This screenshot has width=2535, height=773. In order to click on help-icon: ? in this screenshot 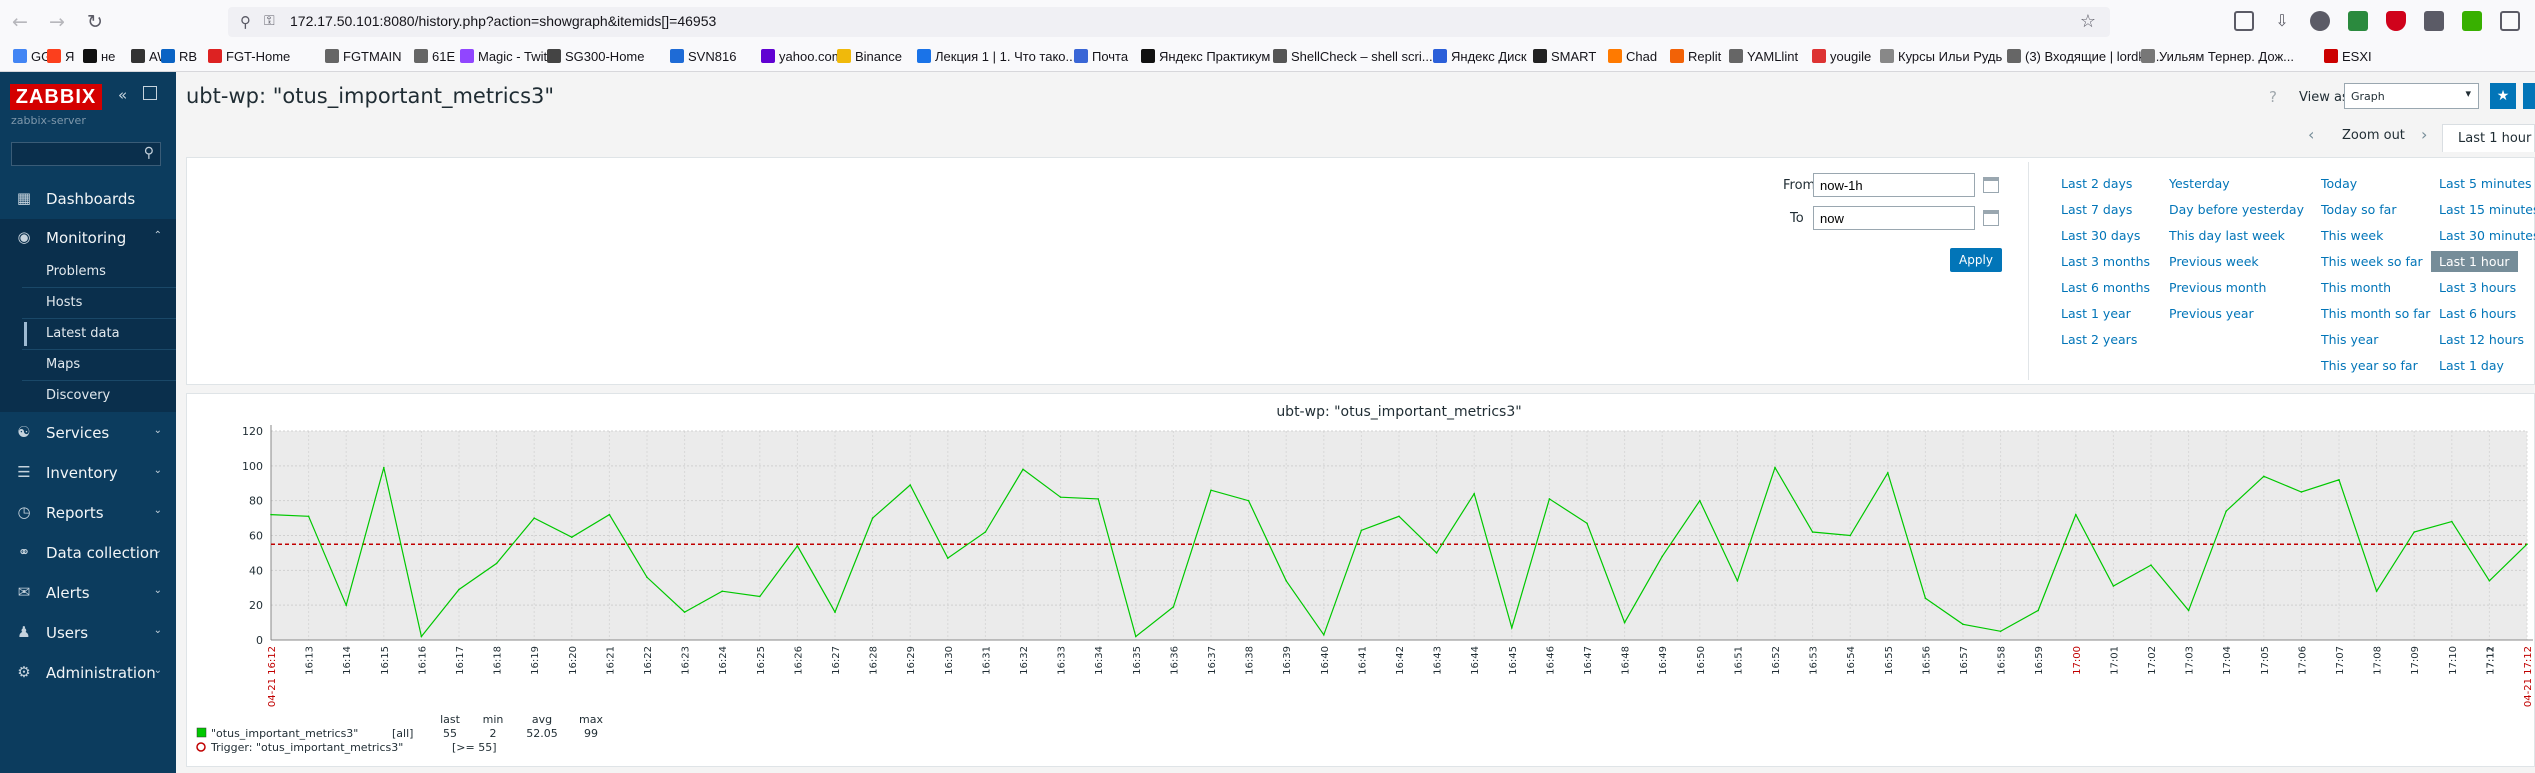, I will do `click(2273, 97)`.